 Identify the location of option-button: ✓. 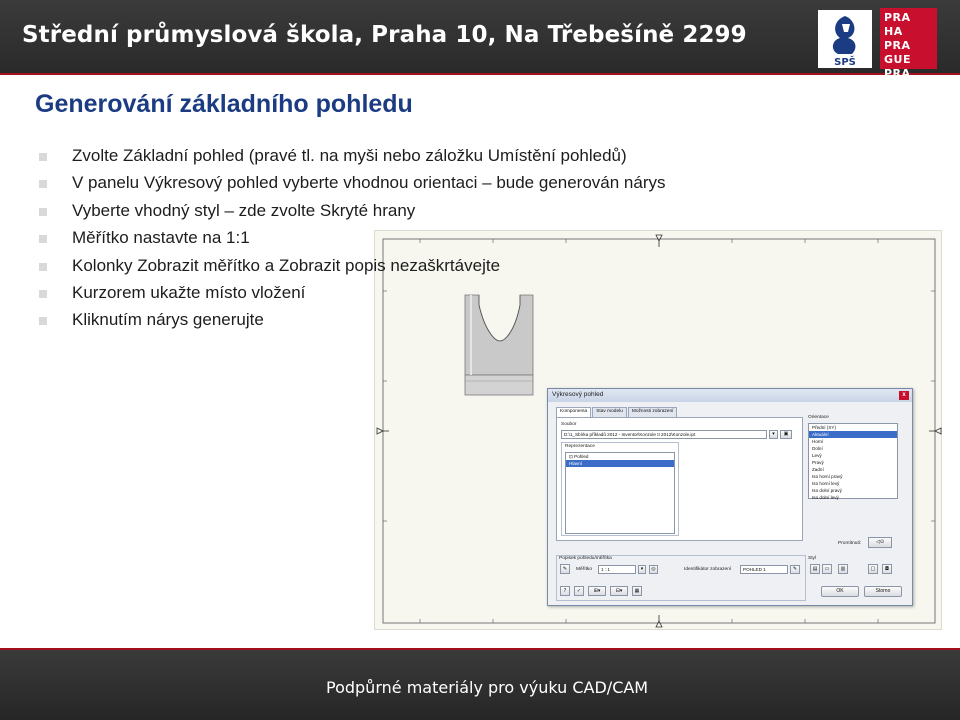
(579, 591).